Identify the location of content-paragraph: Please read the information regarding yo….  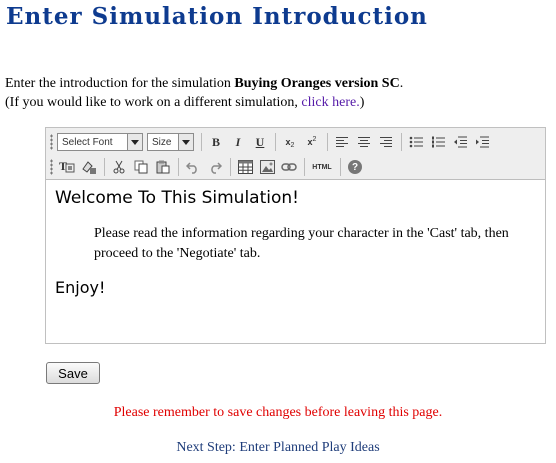
(301, 243).